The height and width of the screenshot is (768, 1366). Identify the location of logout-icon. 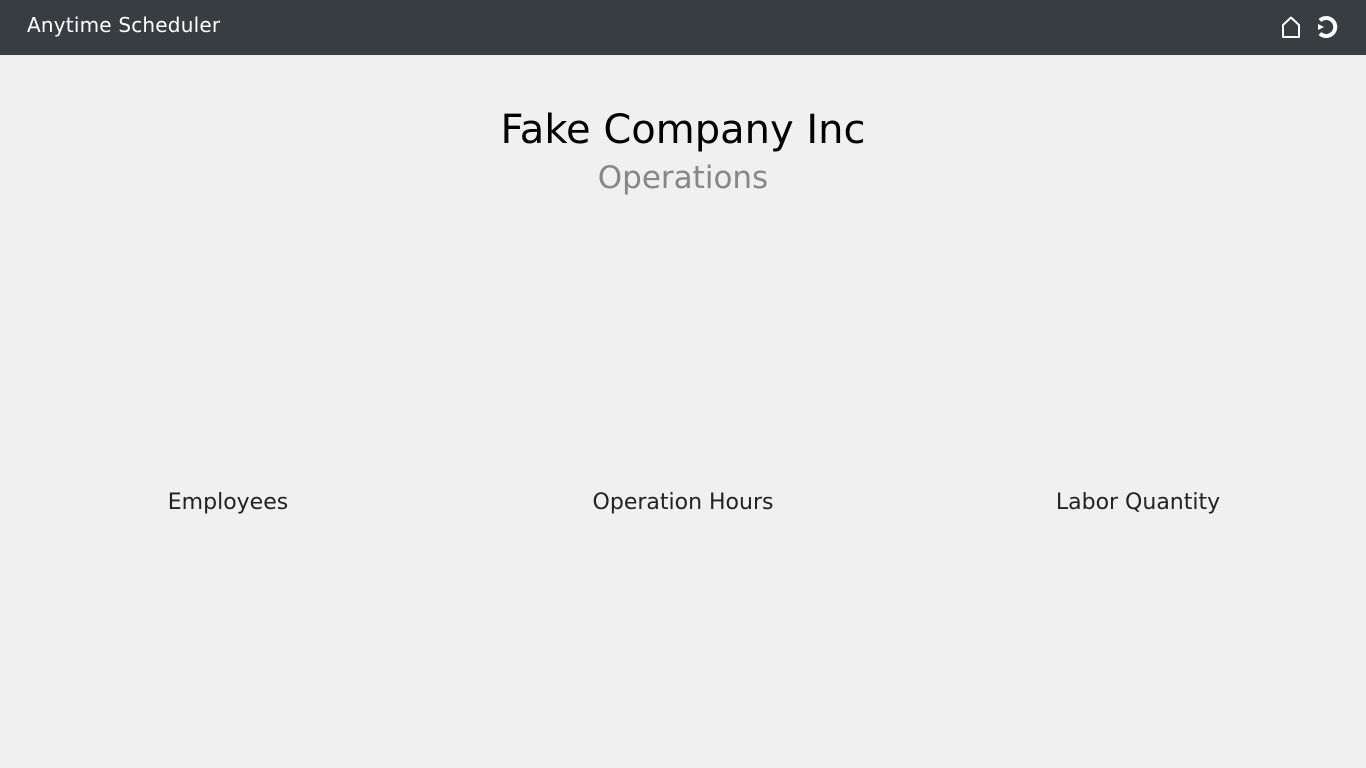
(1327, 27).